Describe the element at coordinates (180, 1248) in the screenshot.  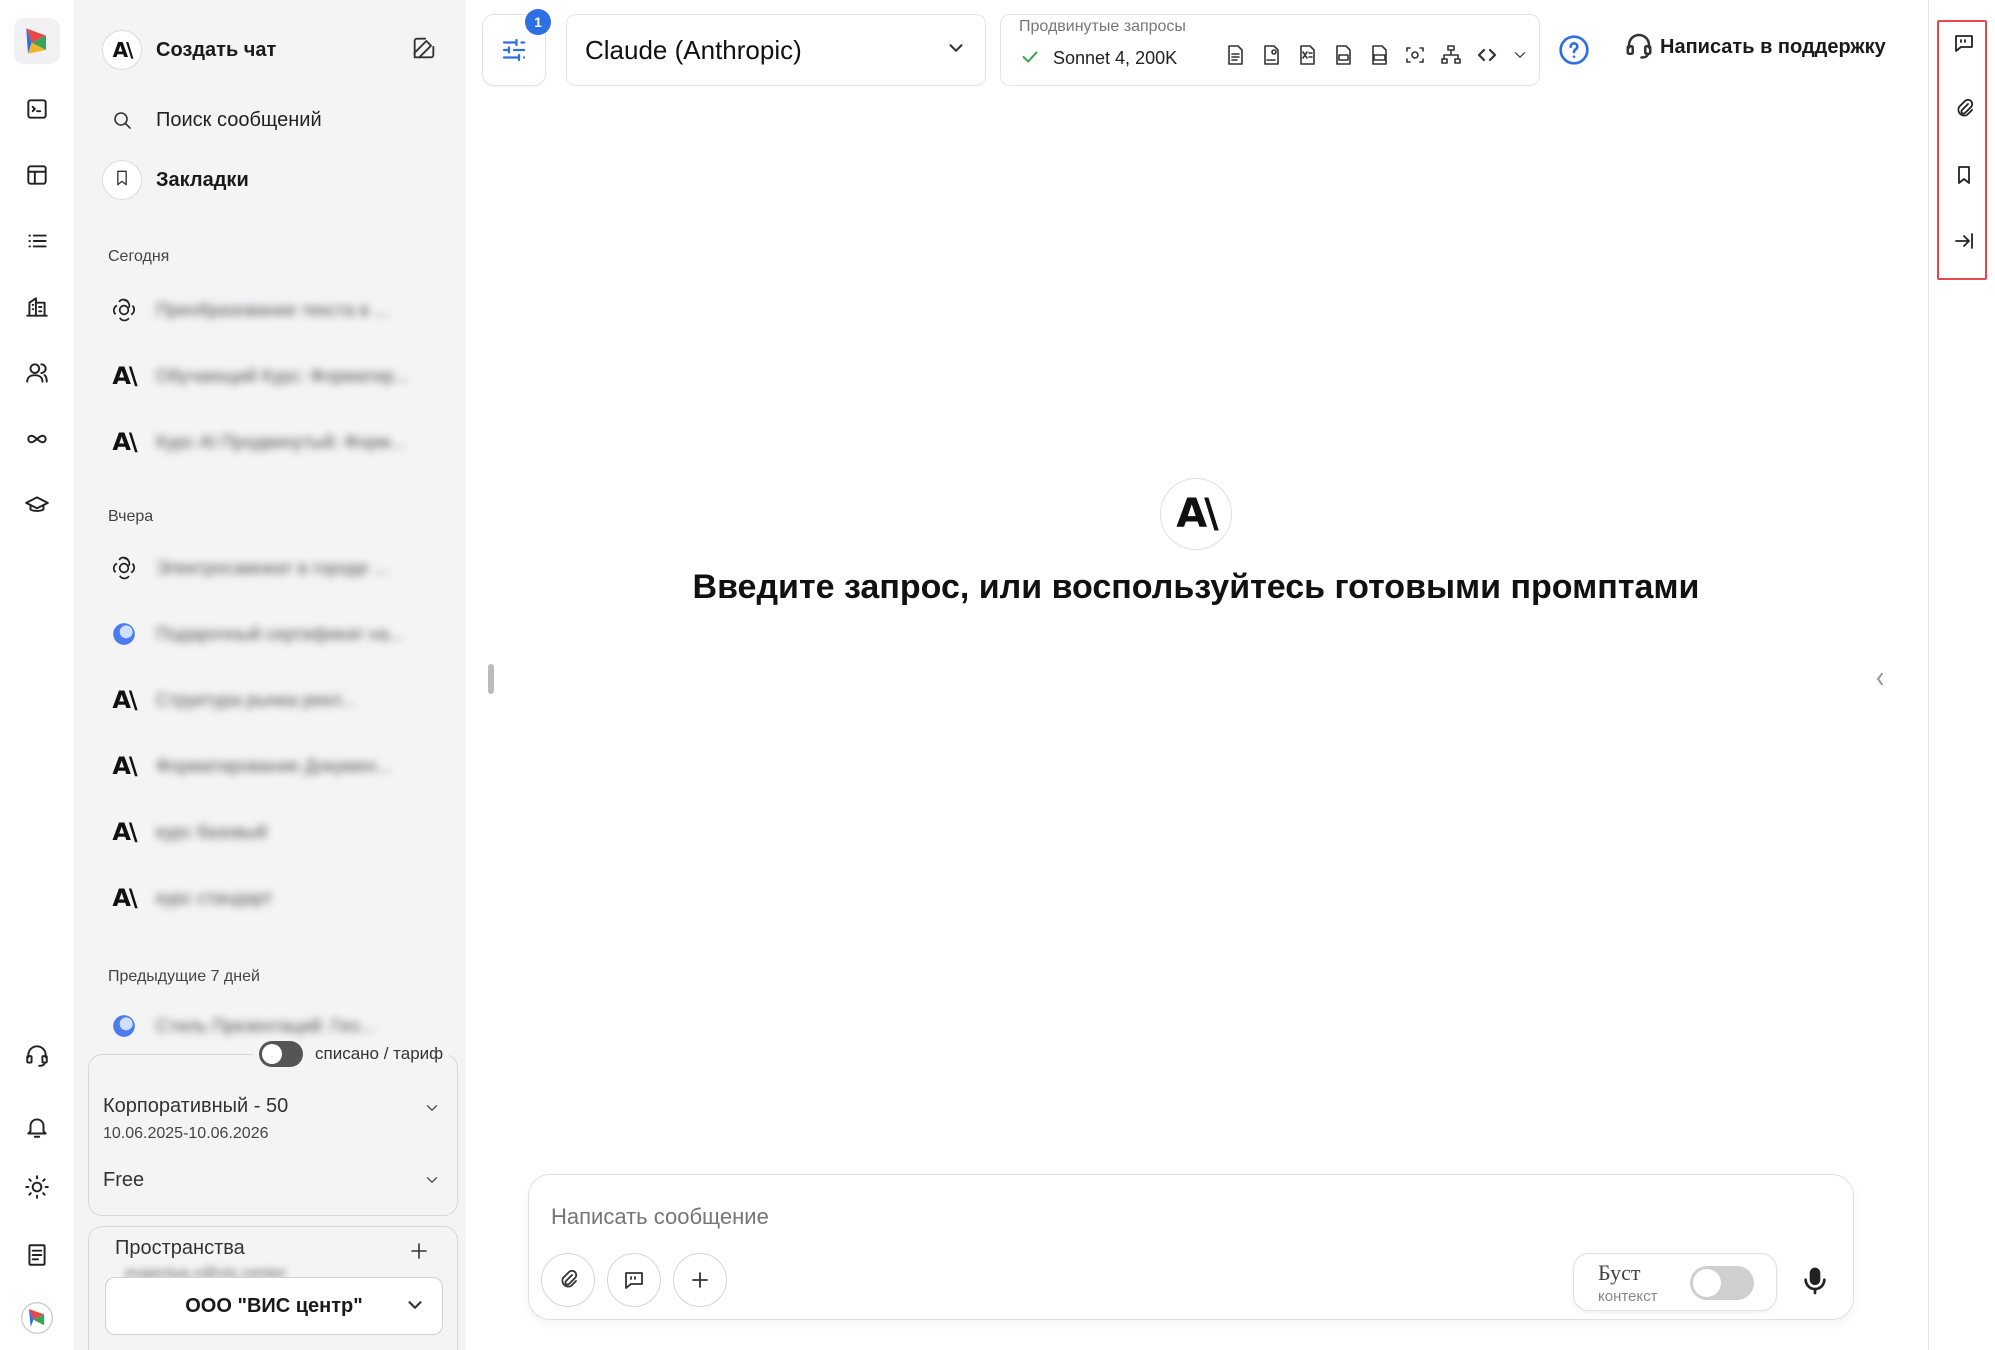
I see `spaces-label: Пространства` at that location.